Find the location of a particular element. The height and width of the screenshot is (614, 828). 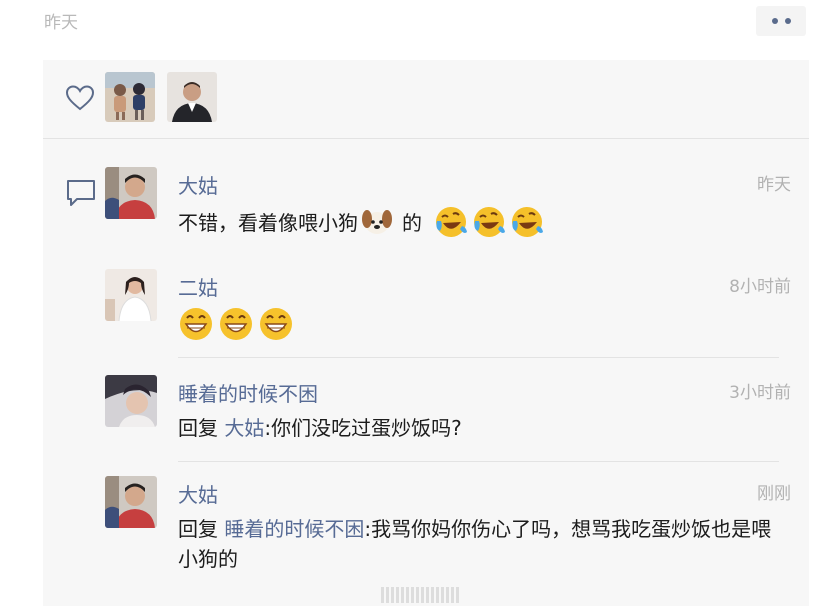

comment-time: 8小时前 is located at coordinates (760, 287).